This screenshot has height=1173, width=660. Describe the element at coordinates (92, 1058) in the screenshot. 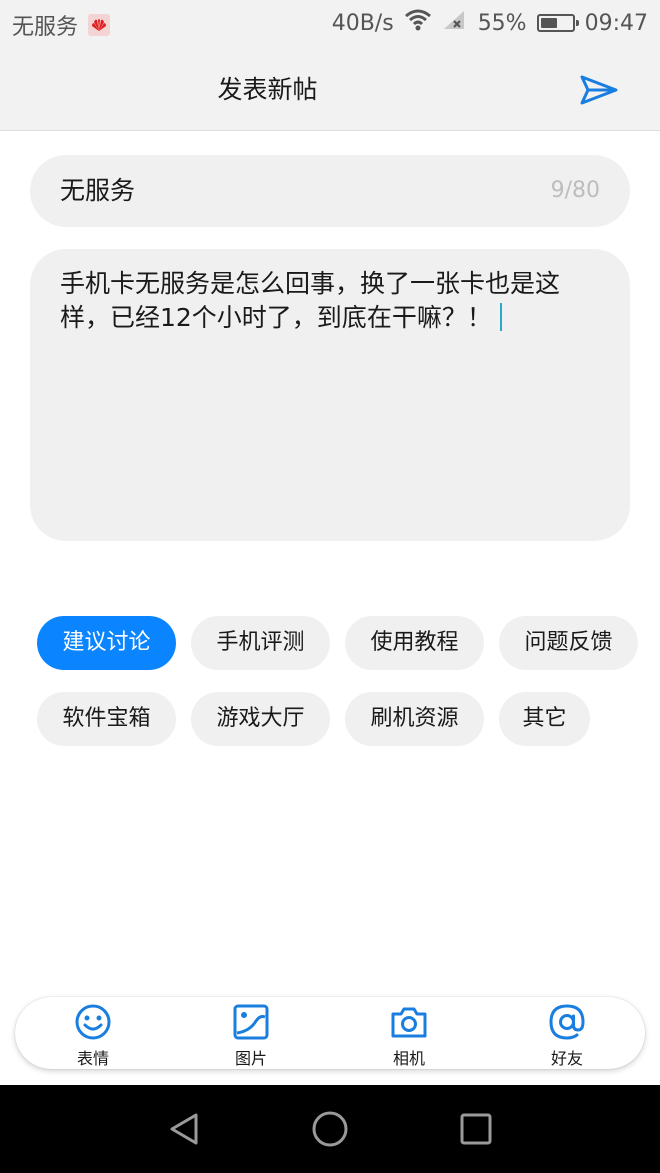

I see `emoji-label: 表情` at that location.